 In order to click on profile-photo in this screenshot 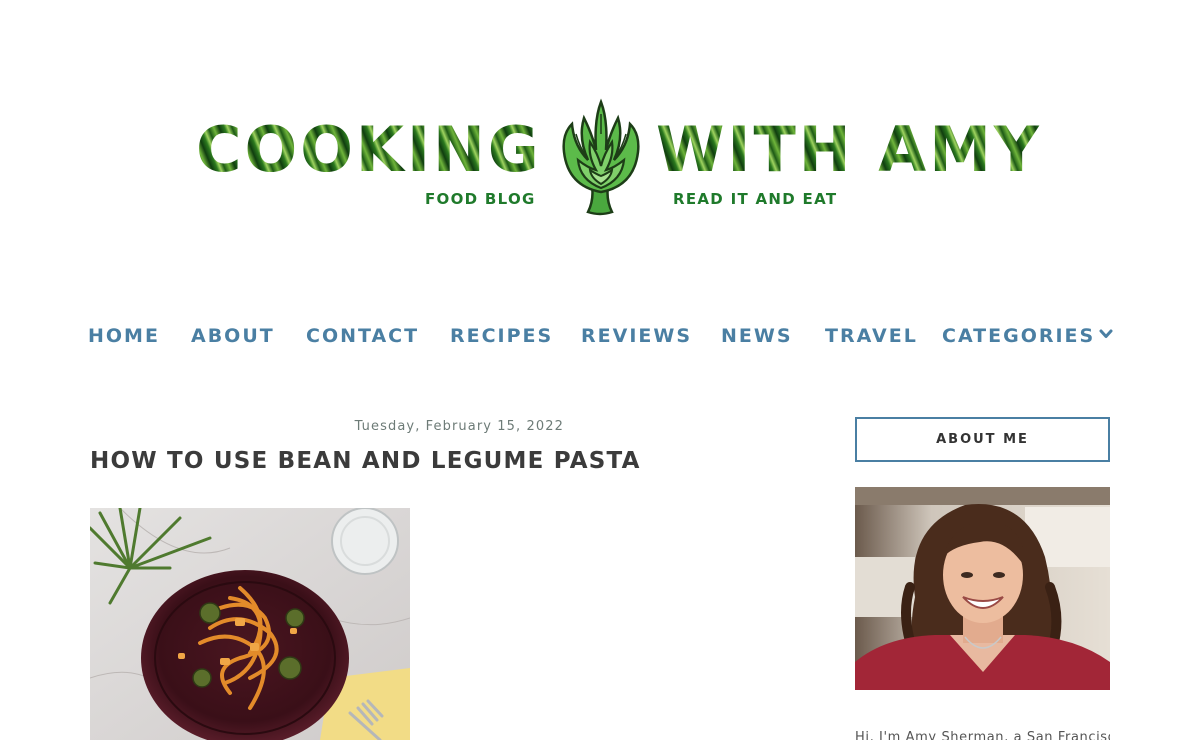, I will do `click(982, 588)`.